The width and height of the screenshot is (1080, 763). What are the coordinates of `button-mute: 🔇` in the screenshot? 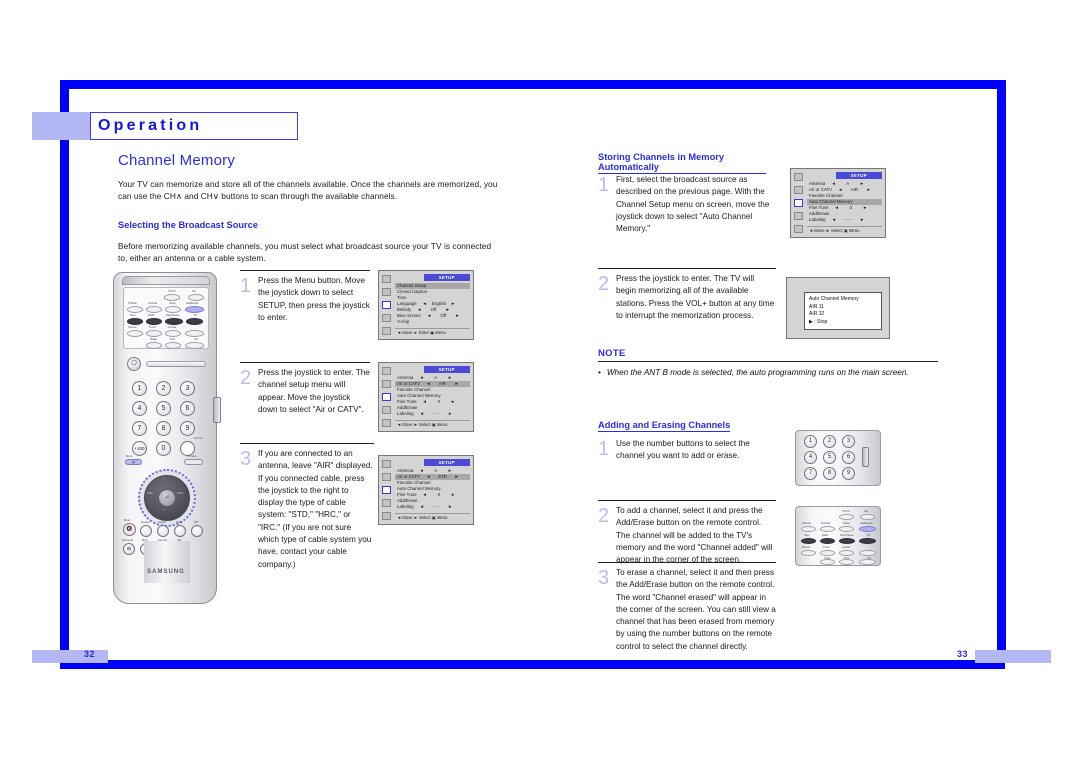 It's located at (129, 529).